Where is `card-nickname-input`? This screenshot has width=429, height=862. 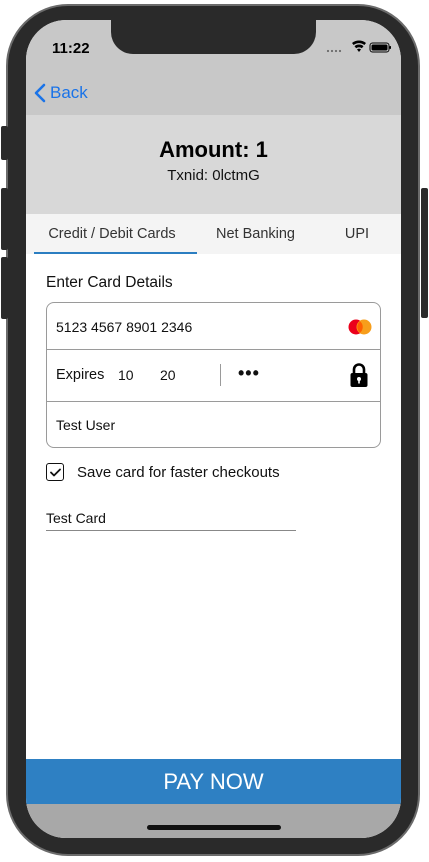
card-nickname-input is located at coordinates (171, 518).